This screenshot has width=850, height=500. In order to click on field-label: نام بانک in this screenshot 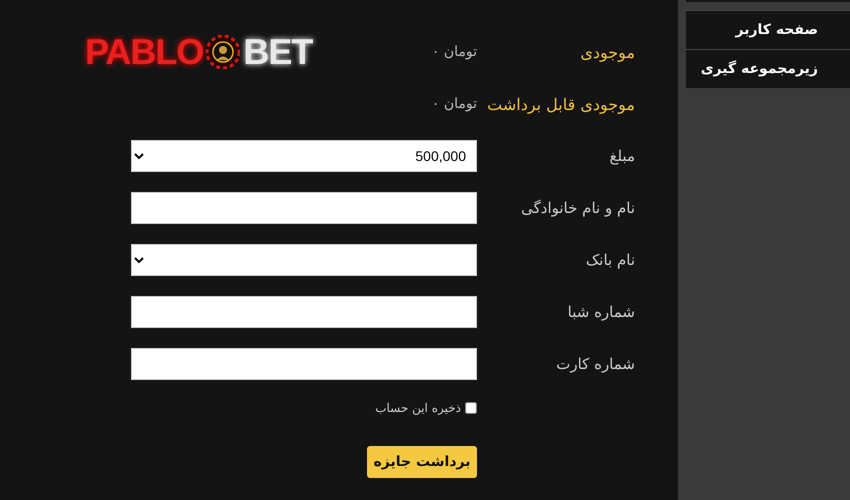, I will do `click(609, 260)`.